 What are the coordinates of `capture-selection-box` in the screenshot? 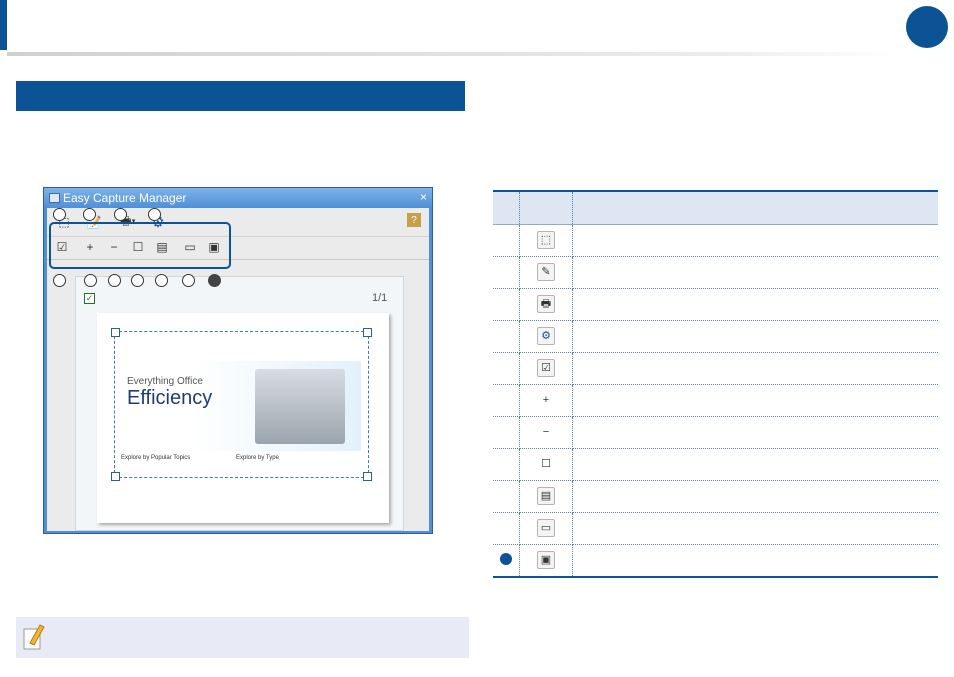 It's located at (241, 404).